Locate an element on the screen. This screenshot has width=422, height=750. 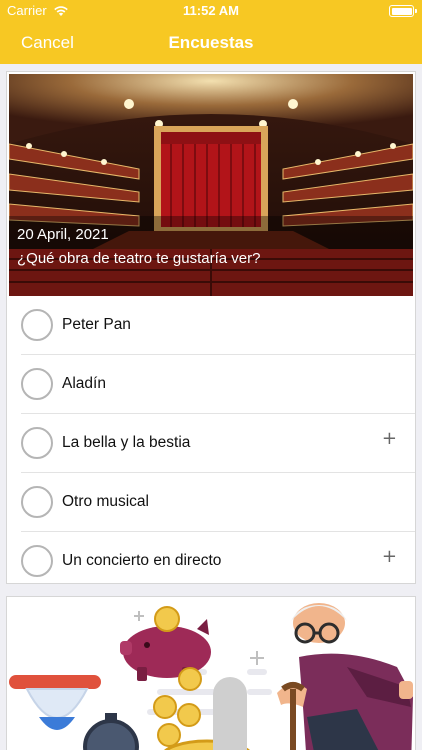
page-title: Encuestas is located at coordinates (211, 42).